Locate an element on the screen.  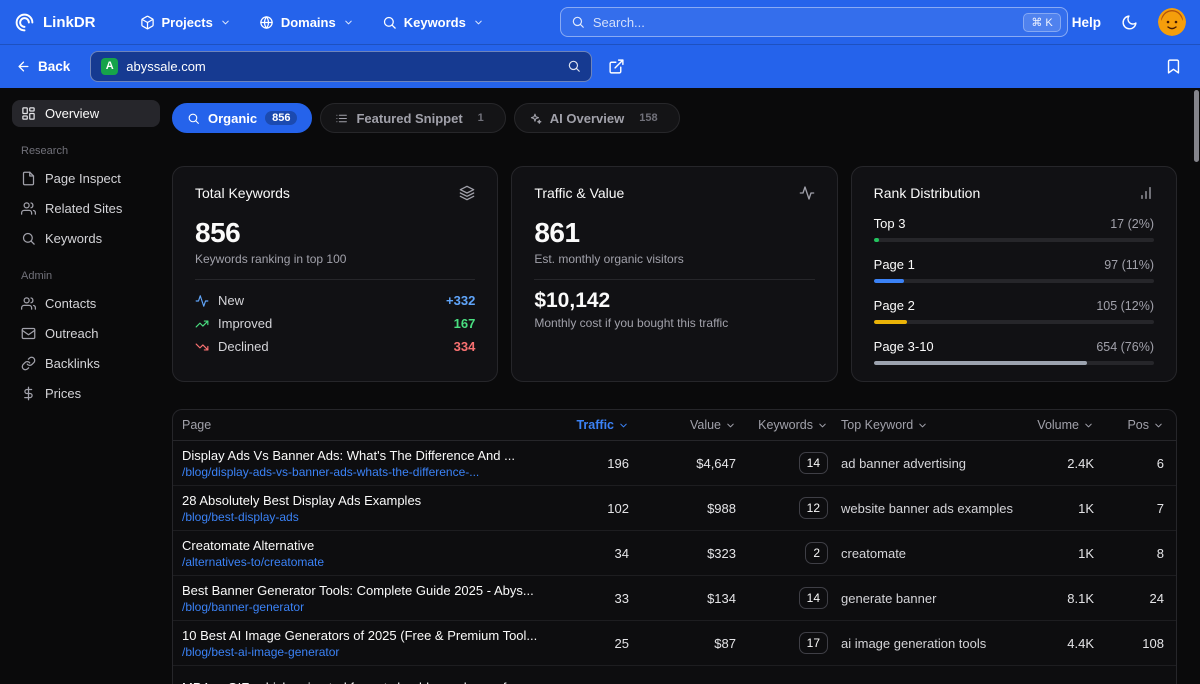
volume-cell: 1K is located at coordinates (1086, 508).